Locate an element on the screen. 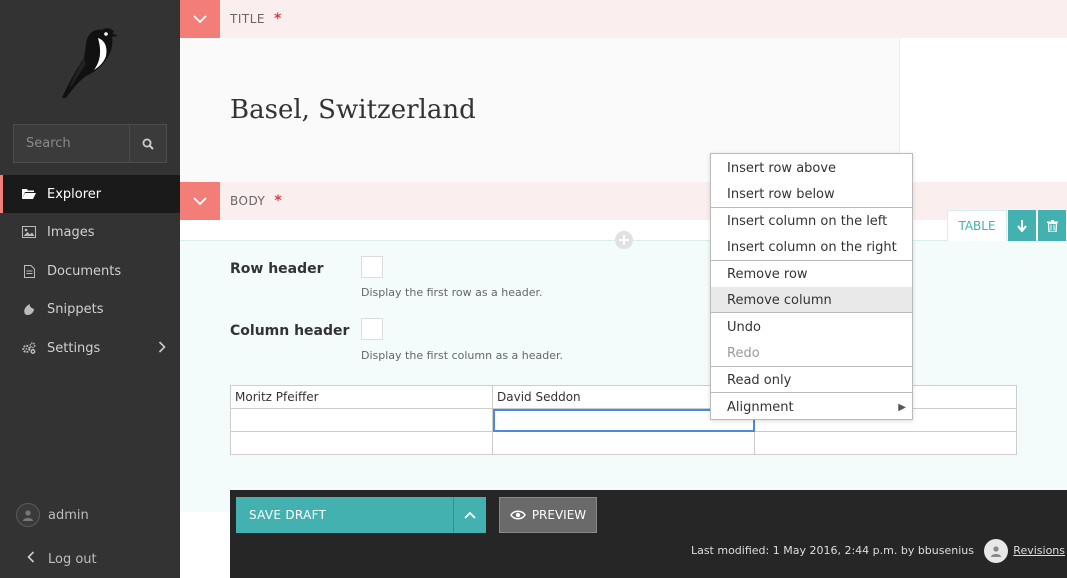 Image resolution: width=1067 pixels, height=578 pixels. sidebar-item-snippets: Snippets is located at coordinates (90, 309).